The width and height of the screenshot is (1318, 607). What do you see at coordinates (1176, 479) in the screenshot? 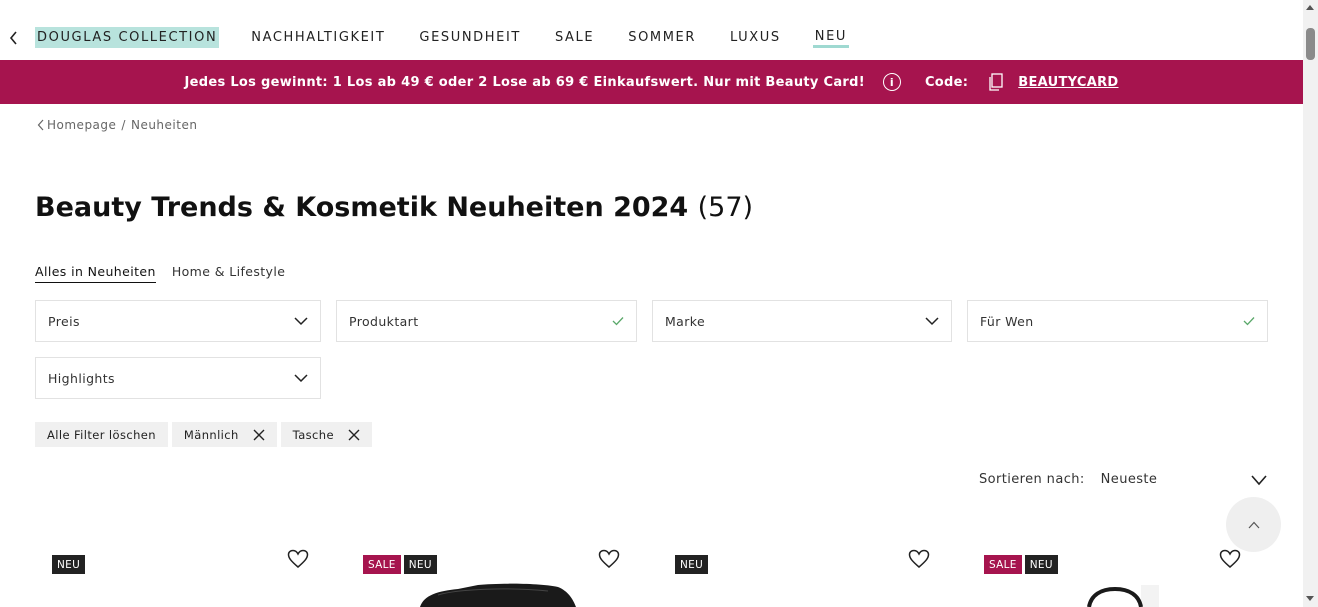
I see `sort-select: Neueste` at bounding box center [1176, 479].